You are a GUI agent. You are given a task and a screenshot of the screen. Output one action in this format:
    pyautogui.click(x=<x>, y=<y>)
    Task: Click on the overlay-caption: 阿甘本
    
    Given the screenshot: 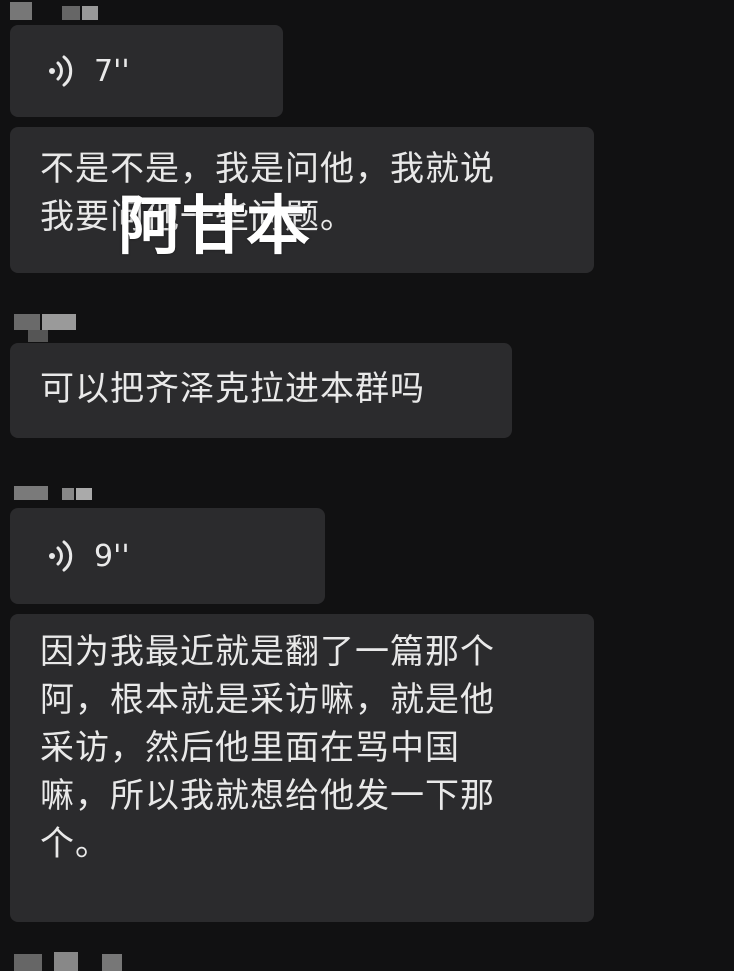 What is the action you would take?
    pyautogui.click(x=214, y=227)
    